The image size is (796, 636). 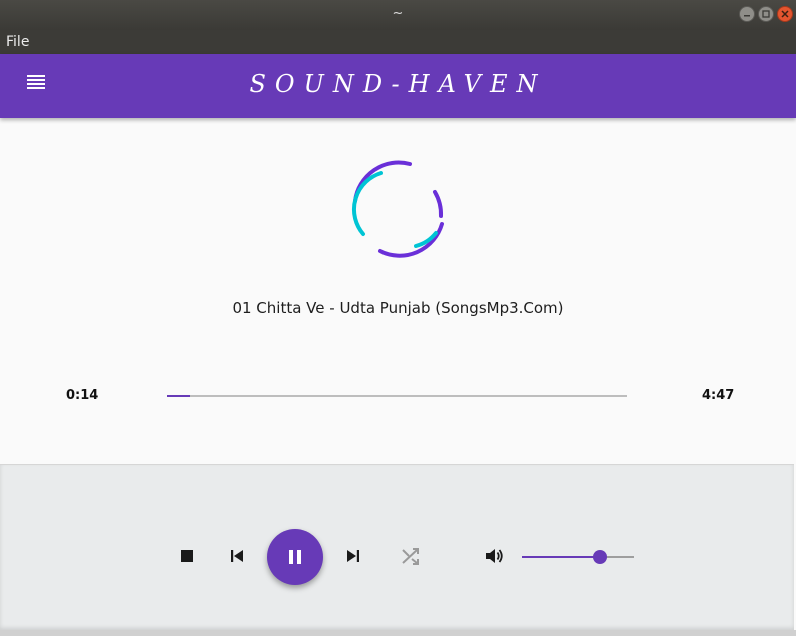 I want to click on volume-slider-level, so click(x=561, y=557).